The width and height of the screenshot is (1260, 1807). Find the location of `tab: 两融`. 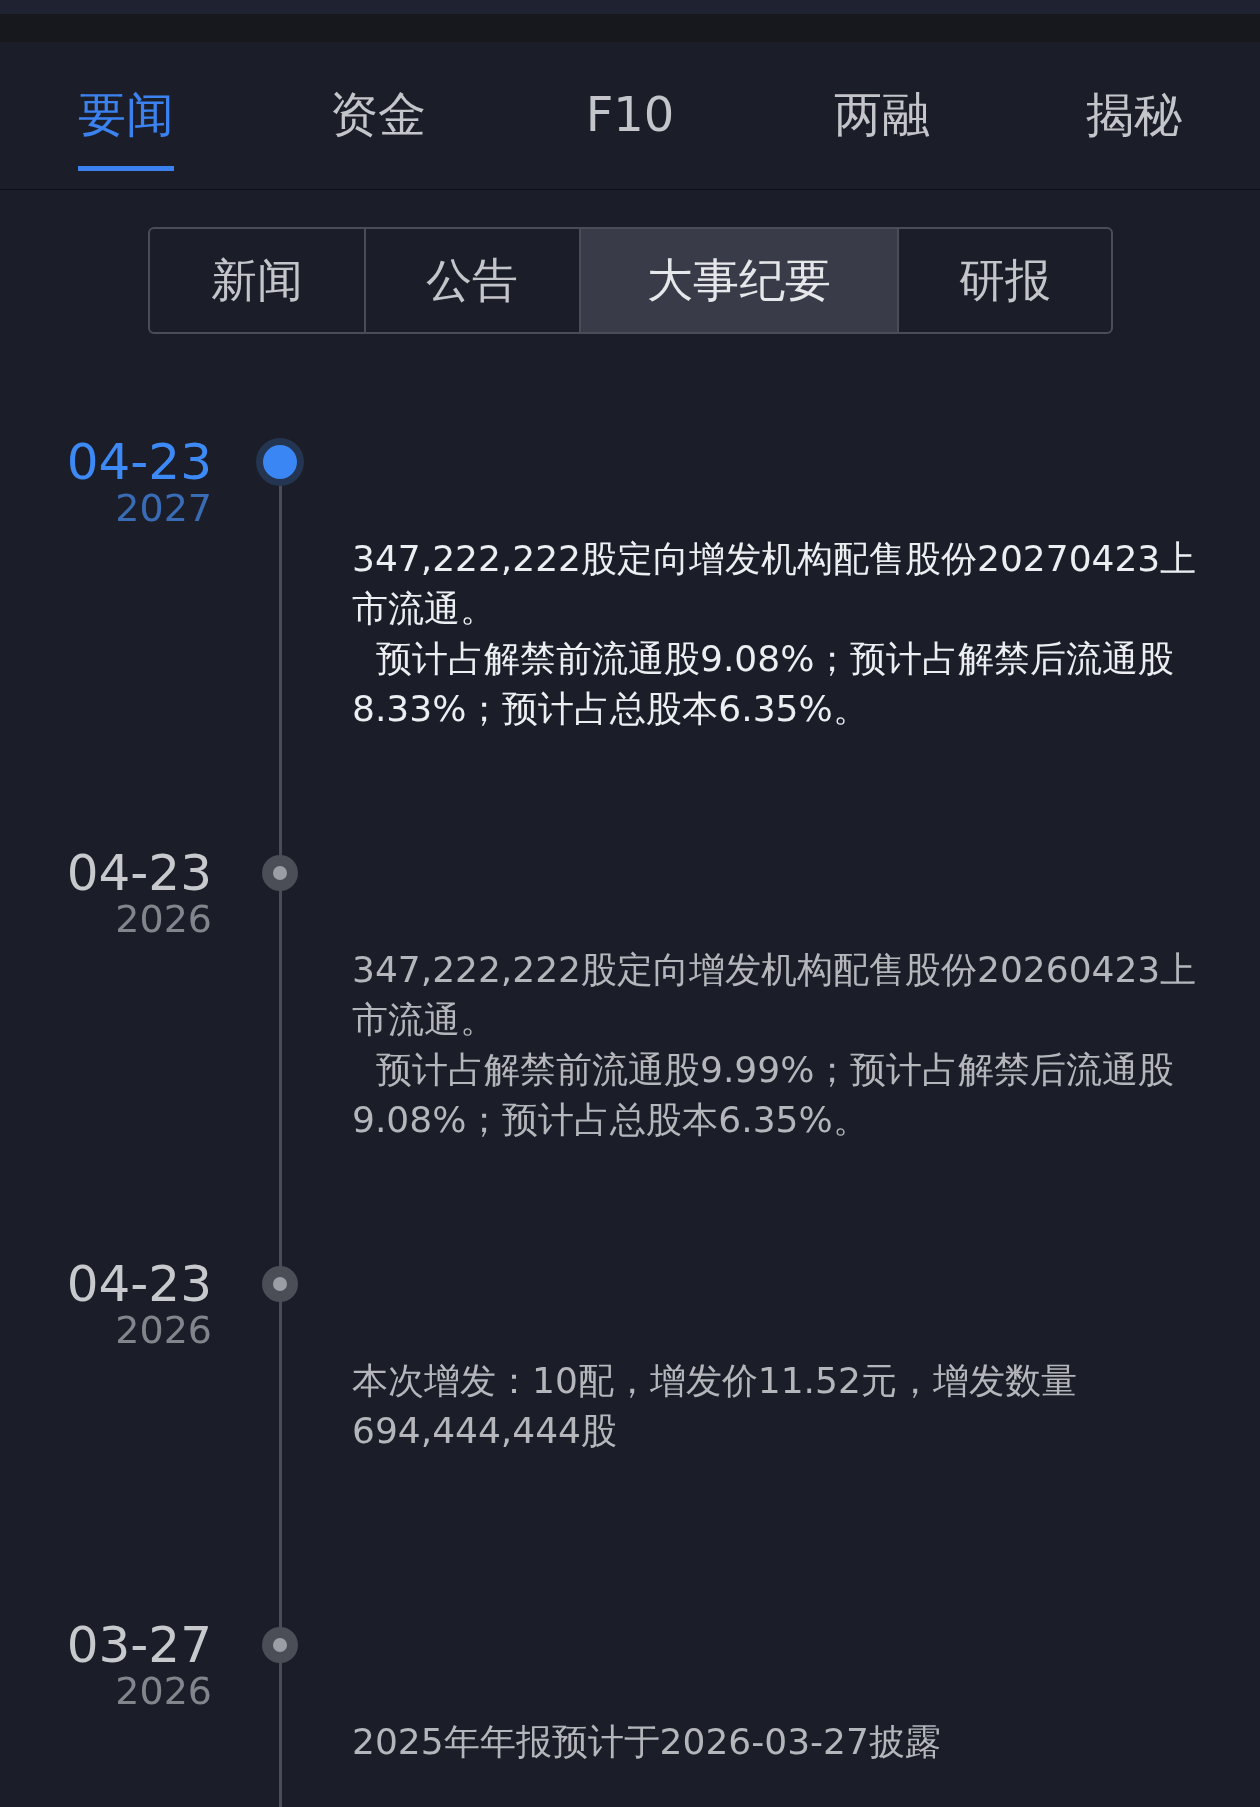

tab: 两融 is located at coordinates (882, 115).